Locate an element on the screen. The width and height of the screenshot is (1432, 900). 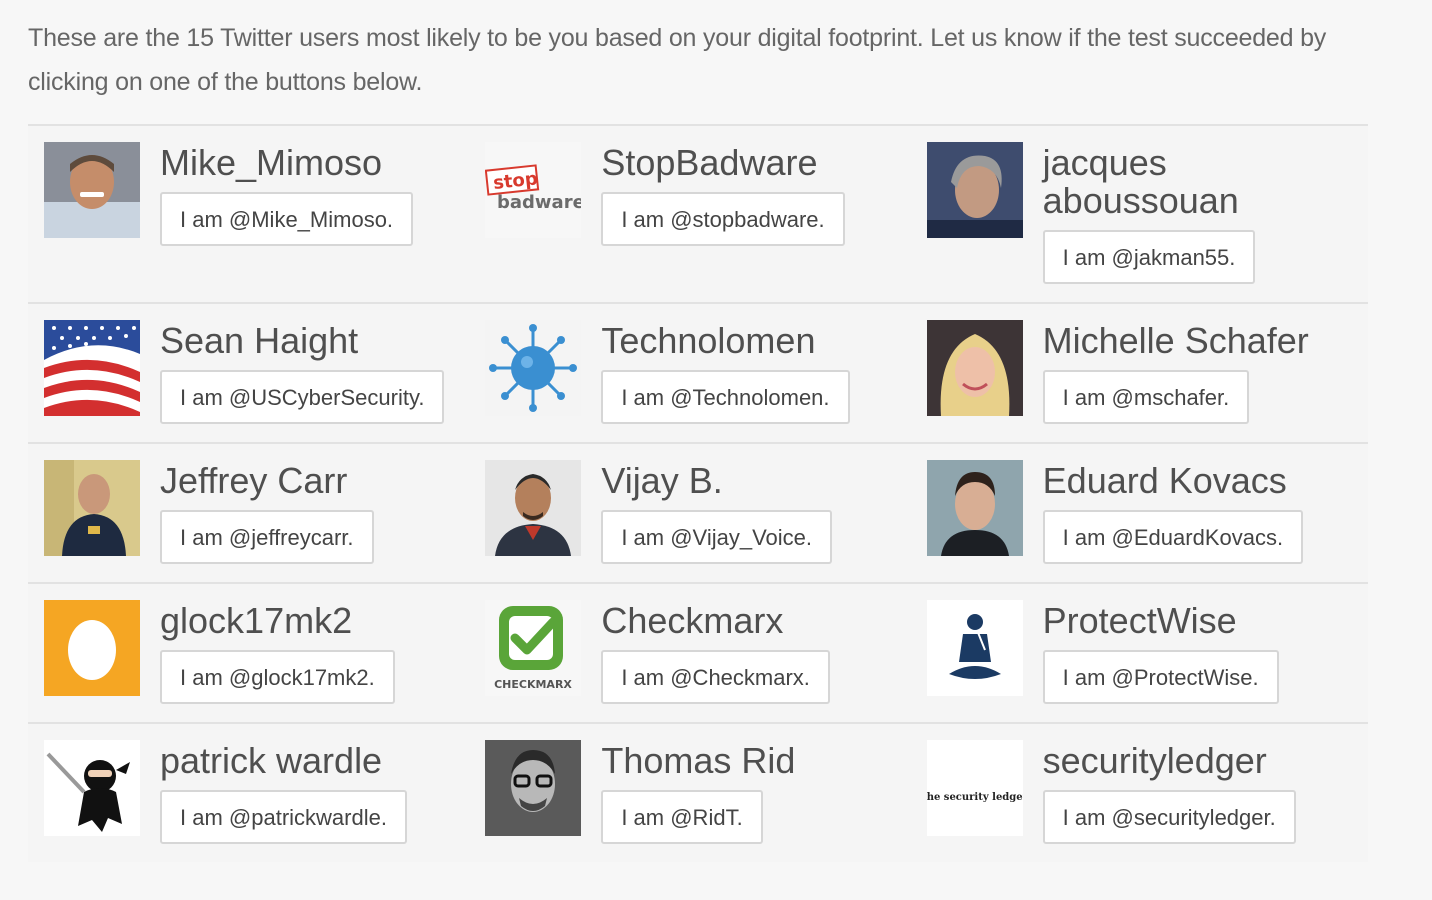
user-card: Thomas Rid I am @RidT. is located at coordinates (705, 793).